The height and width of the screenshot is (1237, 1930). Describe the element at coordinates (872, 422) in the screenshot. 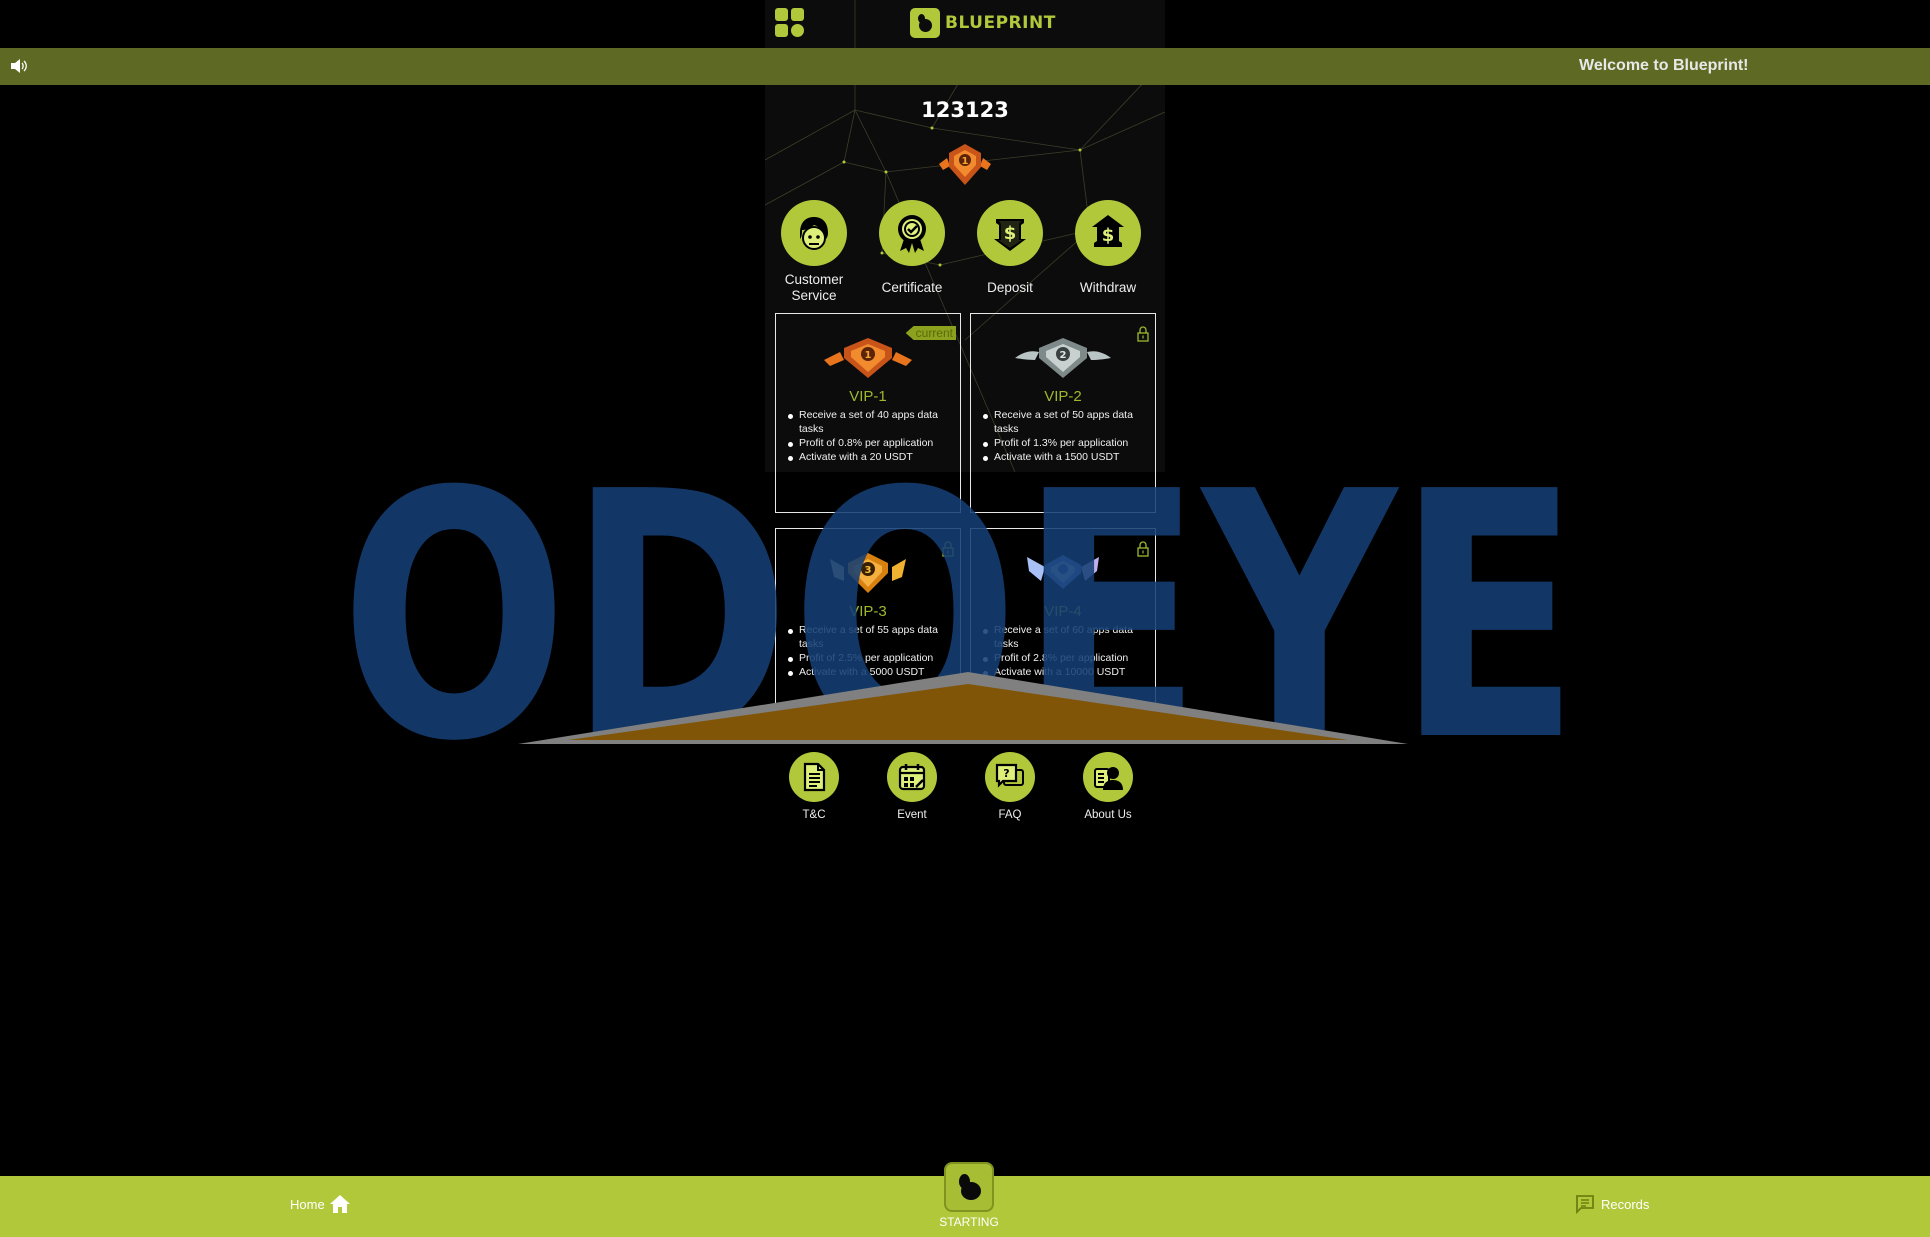

I see `vip-feature: Receive a set of 40 apps data tasks` at that location.